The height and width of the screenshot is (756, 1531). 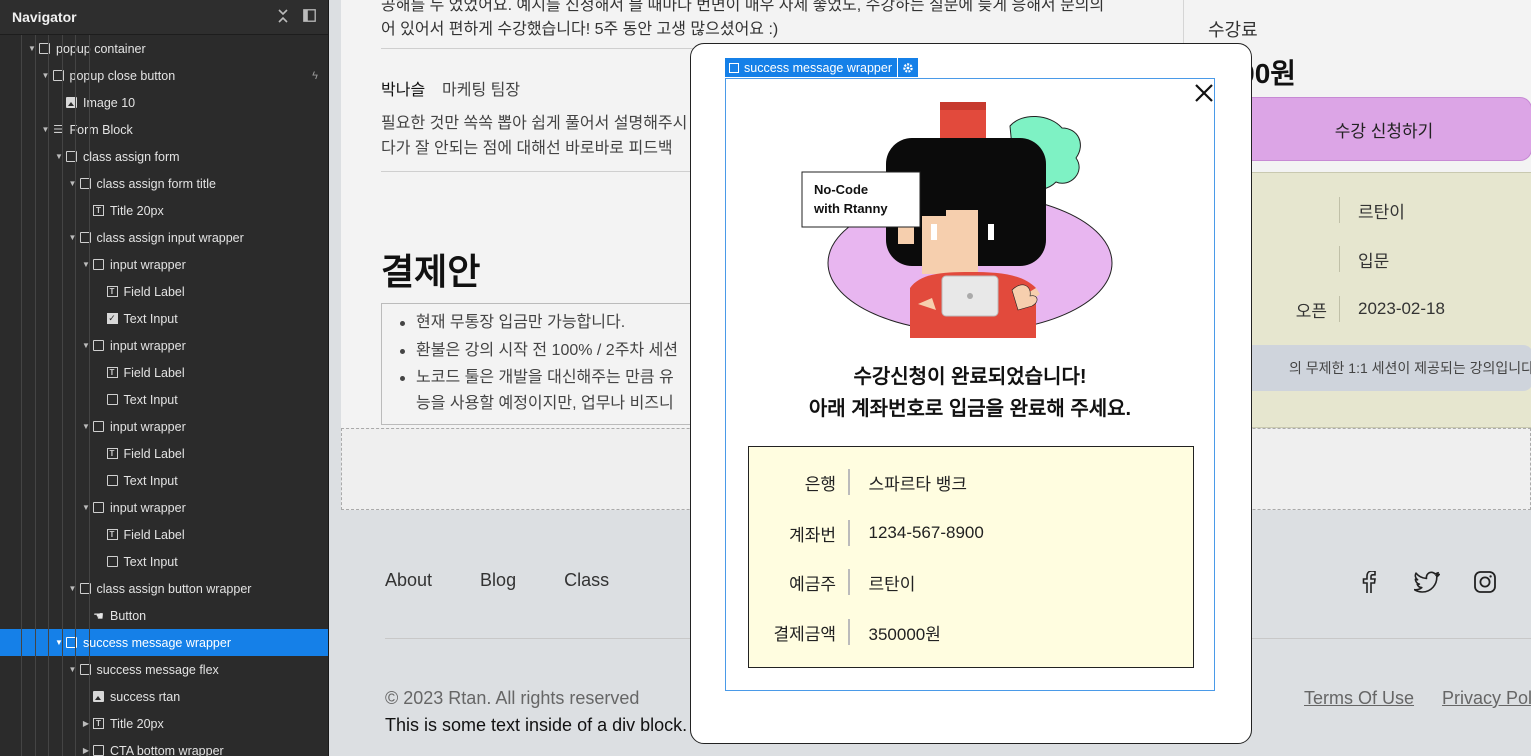 What do you see at coordinates (122, 75) in the screenshot?
I see `navigator-item-label: popup close button` at bounding box center [122, 75].